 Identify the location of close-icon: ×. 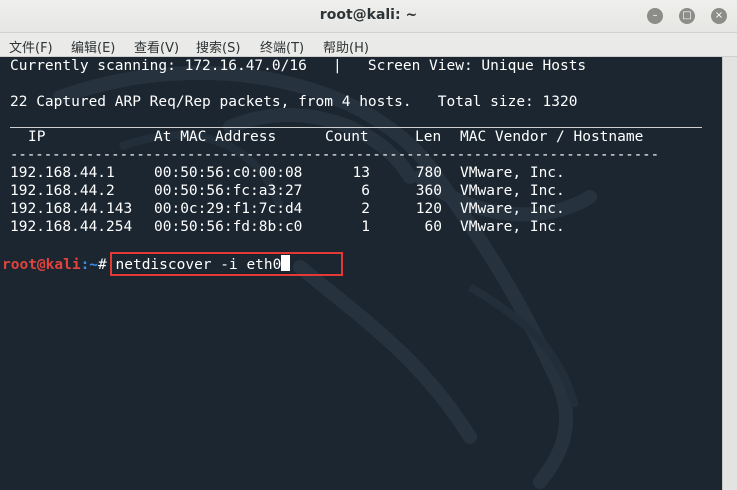
(719, 15).